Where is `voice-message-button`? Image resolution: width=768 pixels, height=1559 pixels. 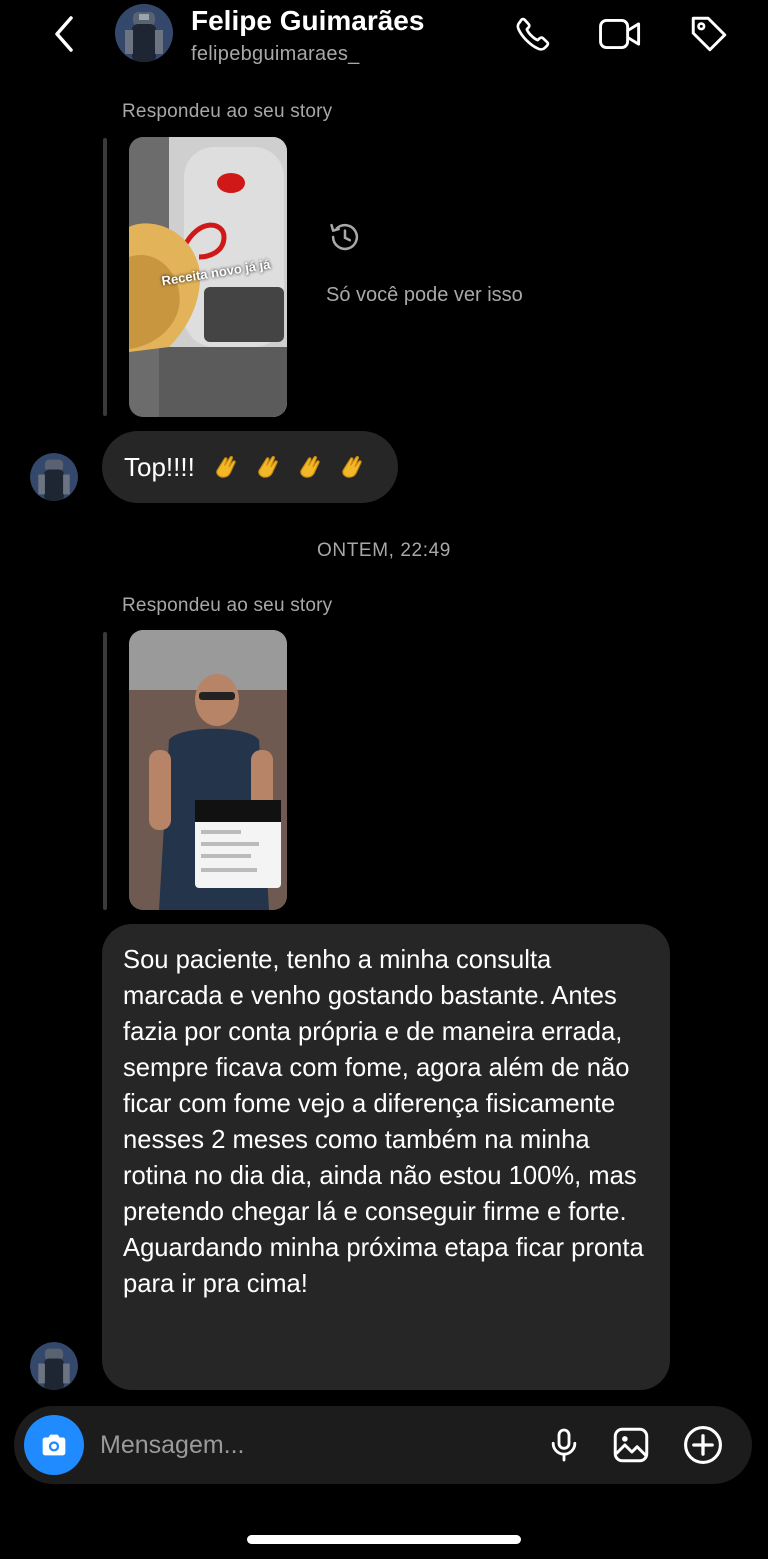
voice-message-button is located at coordinates (564, 1445).